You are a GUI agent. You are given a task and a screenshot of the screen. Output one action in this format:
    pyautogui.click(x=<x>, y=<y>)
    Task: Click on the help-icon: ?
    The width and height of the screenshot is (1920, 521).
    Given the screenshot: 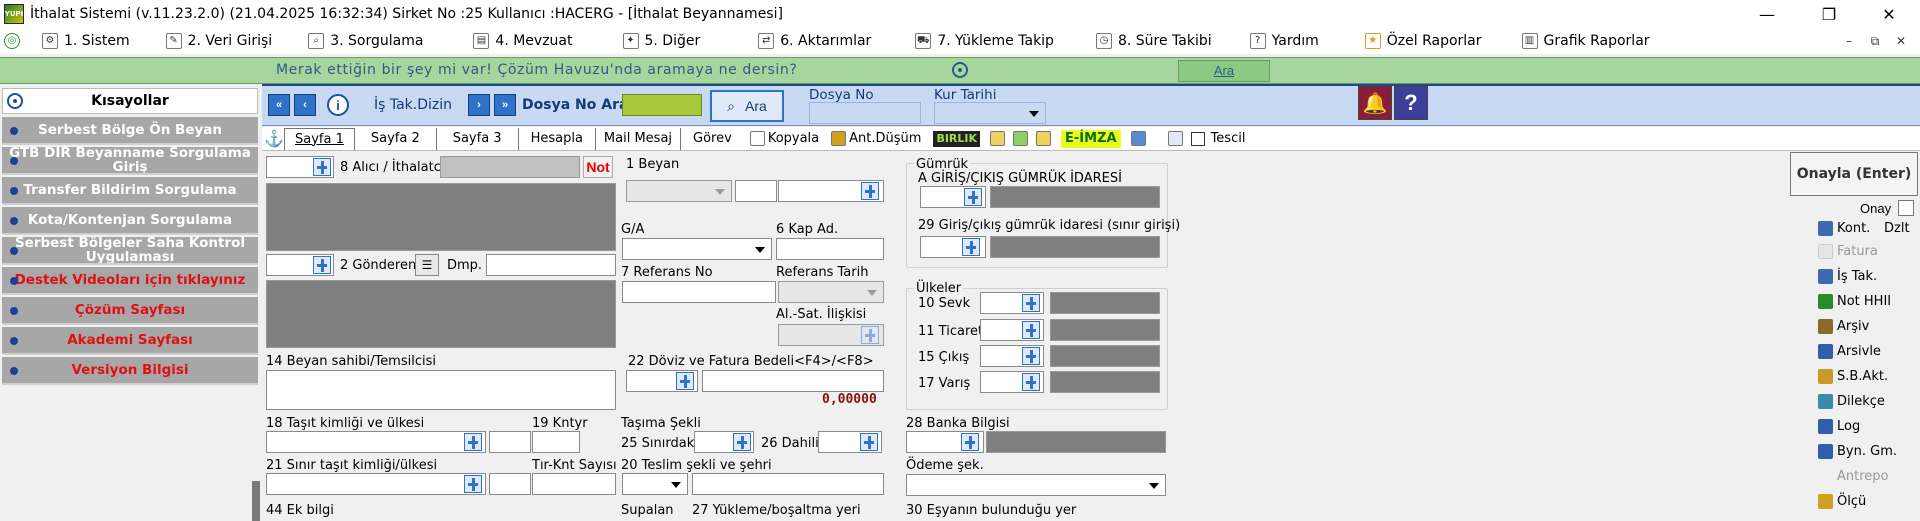 What is the action you would take?
    pyautogui.click(x=1411, y=103)
    